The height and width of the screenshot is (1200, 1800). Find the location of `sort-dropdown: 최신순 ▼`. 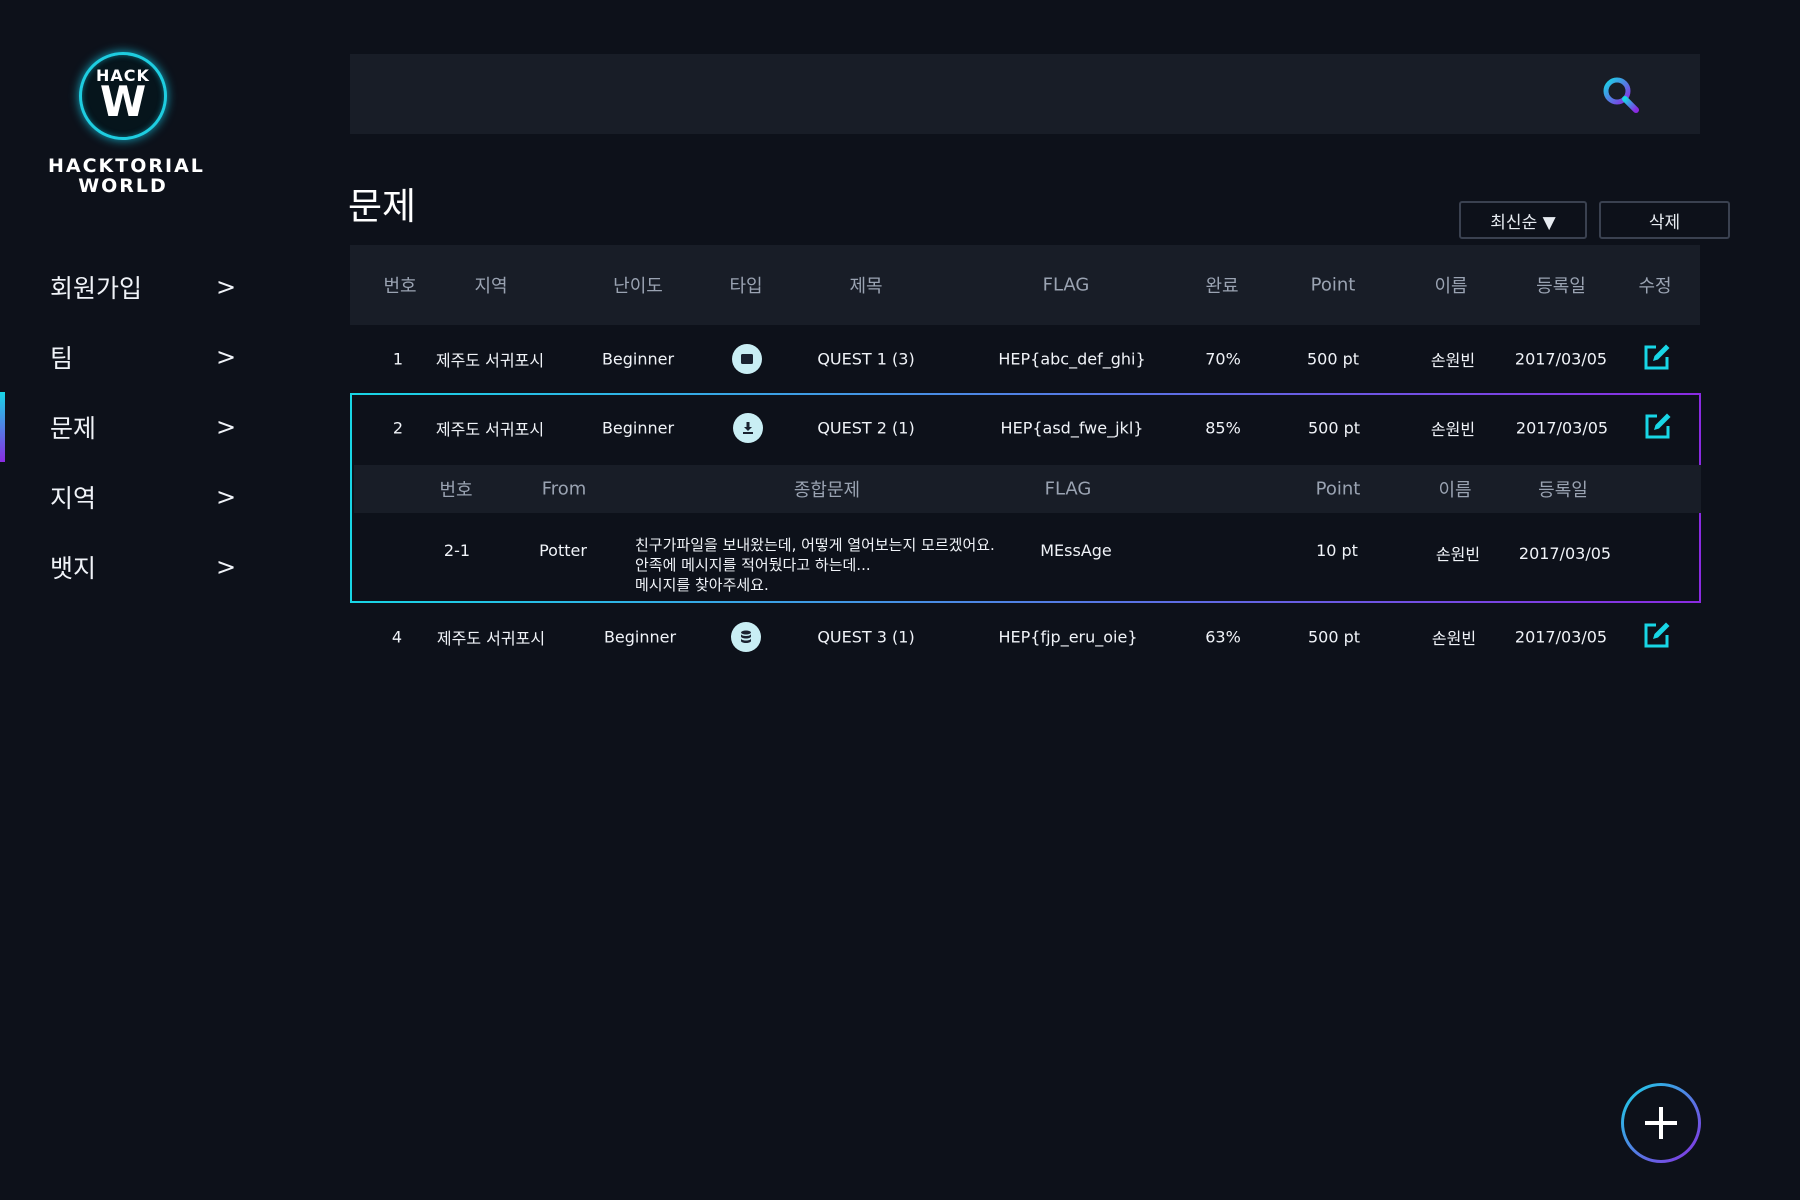

sort-dropdown: 최신순 ▼ is located at coordinates (1523, 220).